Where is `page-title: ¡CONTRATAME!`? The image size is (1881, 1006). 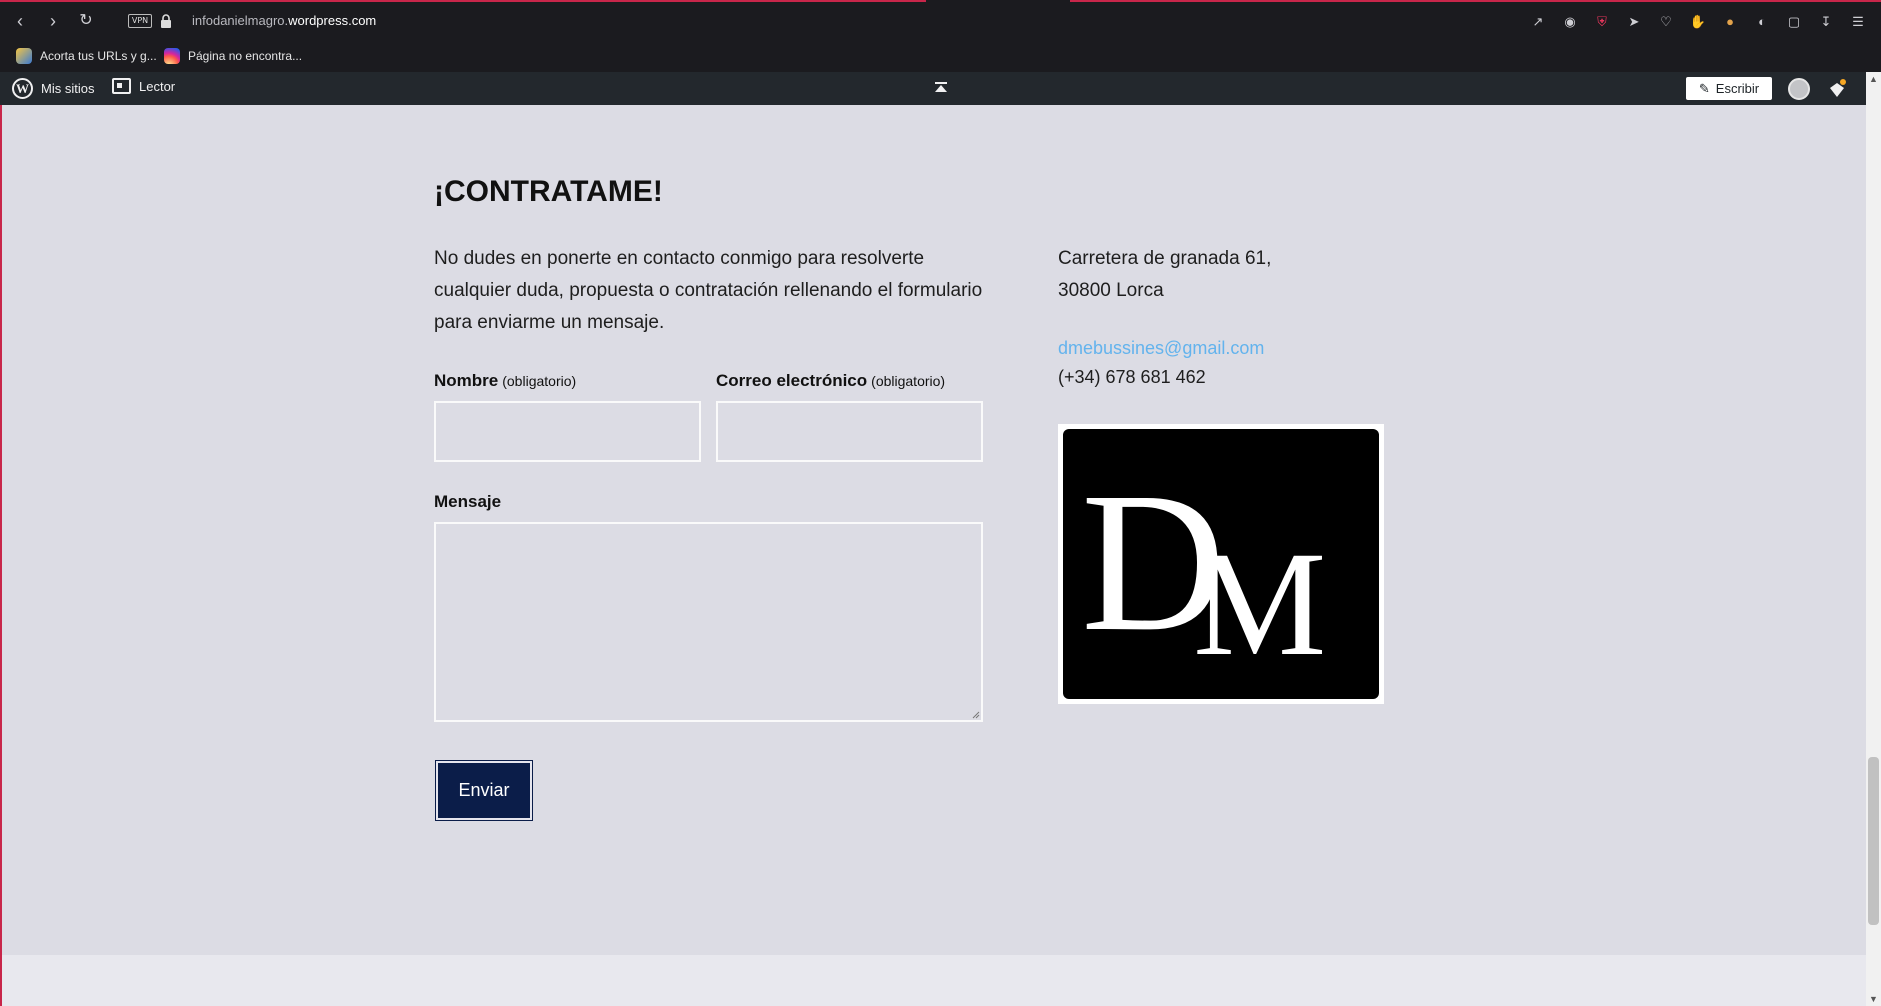 page-title: ¡CONTRATAME! is located at coordinates (548, 191).